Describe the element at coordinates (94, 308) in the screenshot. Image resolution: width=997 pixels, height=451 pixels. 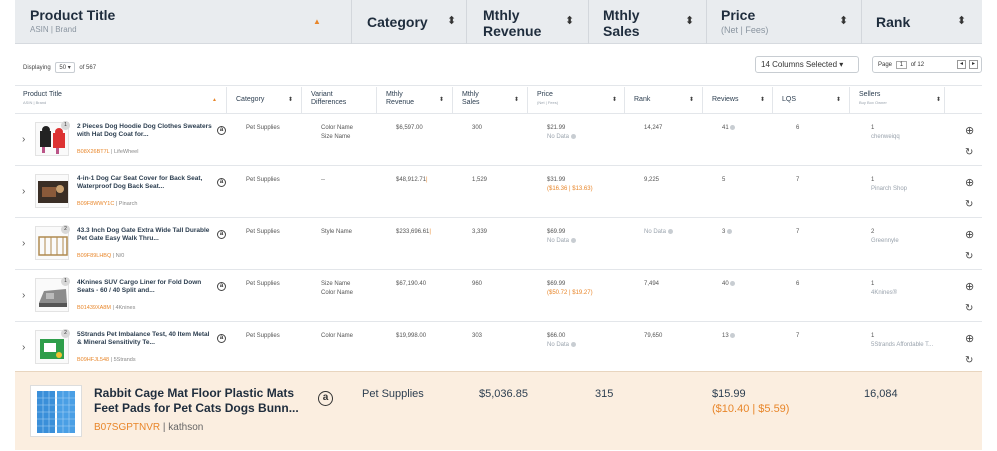
I see `asin-link: B01439XA8M` at that location.